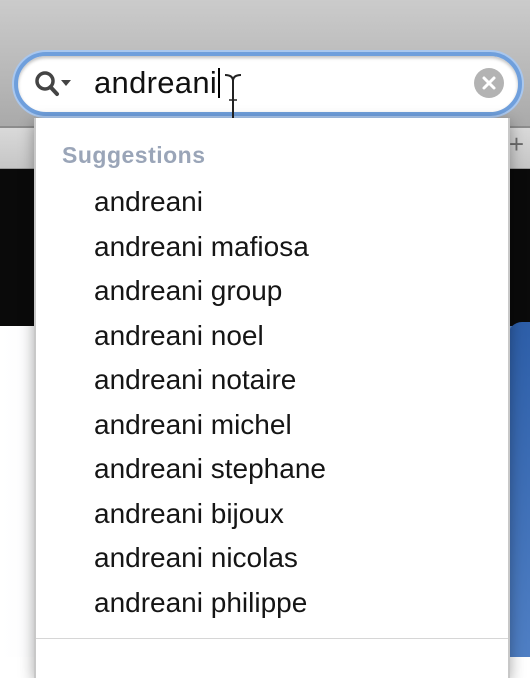  I want to click on suggestion-item: andreani noel, so click(210, 336).